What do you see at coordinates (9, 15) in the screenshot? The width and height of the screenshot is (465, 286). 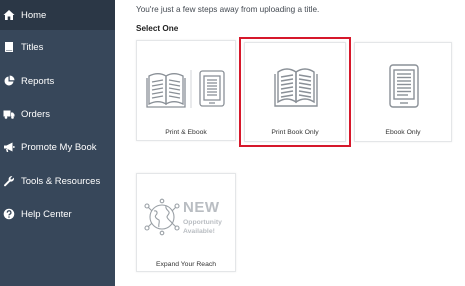 I see `home-icon` at bounding box center [9, 15].